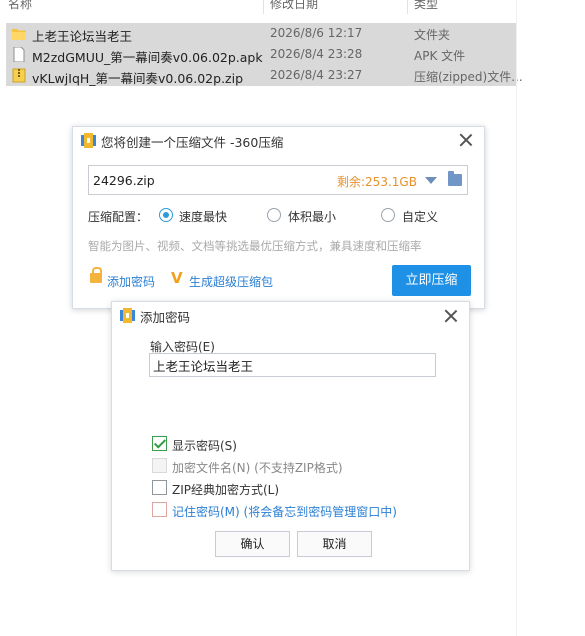 This screenshot has height=636, width=585. I want to click on zip-file-icon, so click(19, 75).